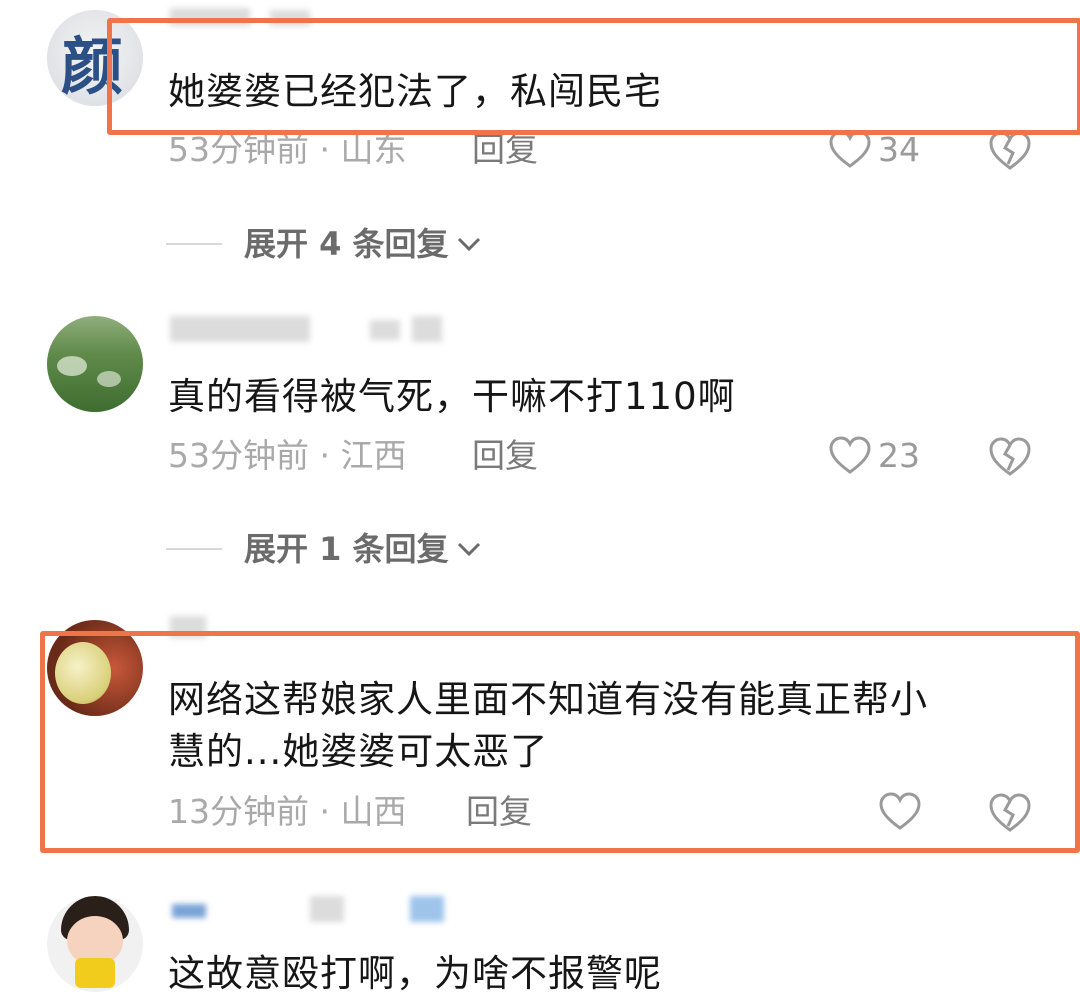 Image resolution: width=1080 pixels, height=1004 pixels. What do you see at coordinates (874, 150) in the screenshot?
I see `like-button: 34` at bounding box center [874, 150].